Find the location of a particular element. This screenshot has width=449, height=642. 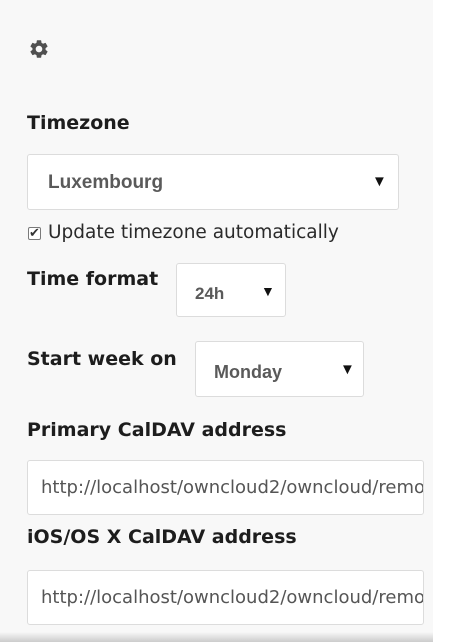

timezone-label: Timezone is located at coordinates (78, 123).